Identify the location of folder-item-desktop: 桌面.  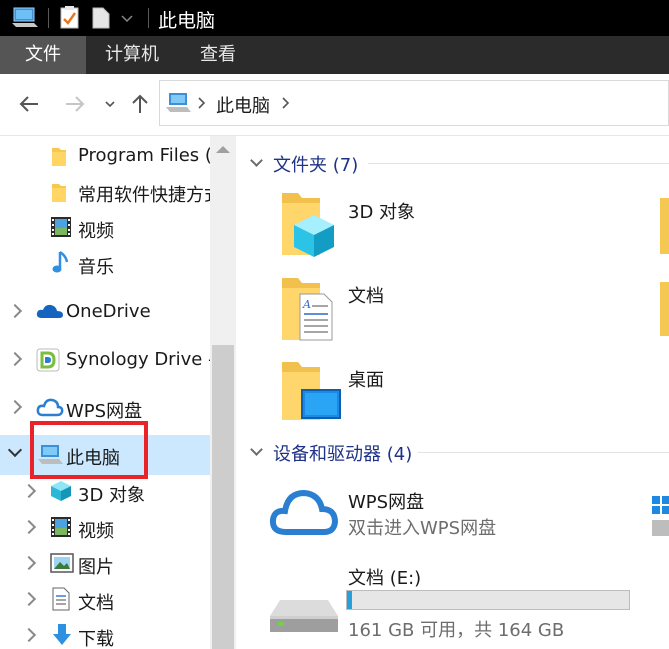
(362, 392).